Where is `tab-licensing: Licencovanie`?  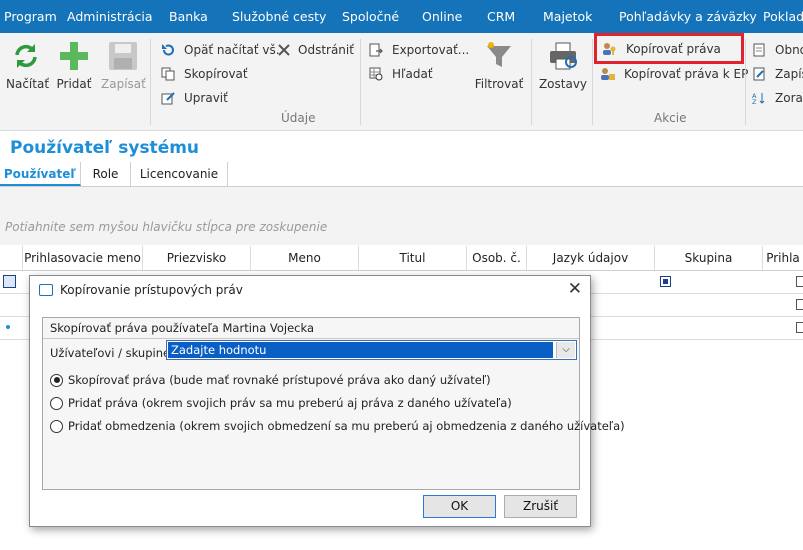
tab-licensing: Licencovanie is located at coordinates (179, 174).